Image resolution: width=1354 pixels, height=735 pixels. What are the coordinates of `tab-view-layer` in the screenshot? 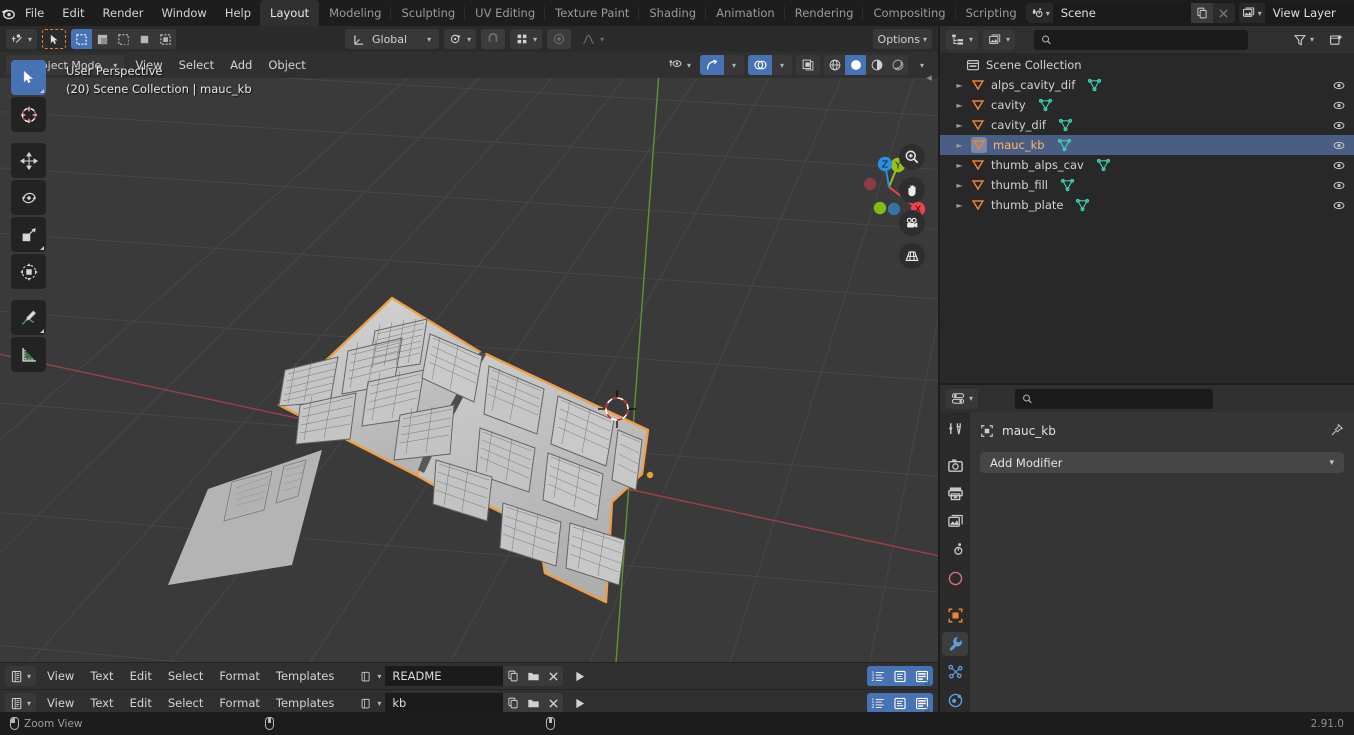 It's located at (955, 522).